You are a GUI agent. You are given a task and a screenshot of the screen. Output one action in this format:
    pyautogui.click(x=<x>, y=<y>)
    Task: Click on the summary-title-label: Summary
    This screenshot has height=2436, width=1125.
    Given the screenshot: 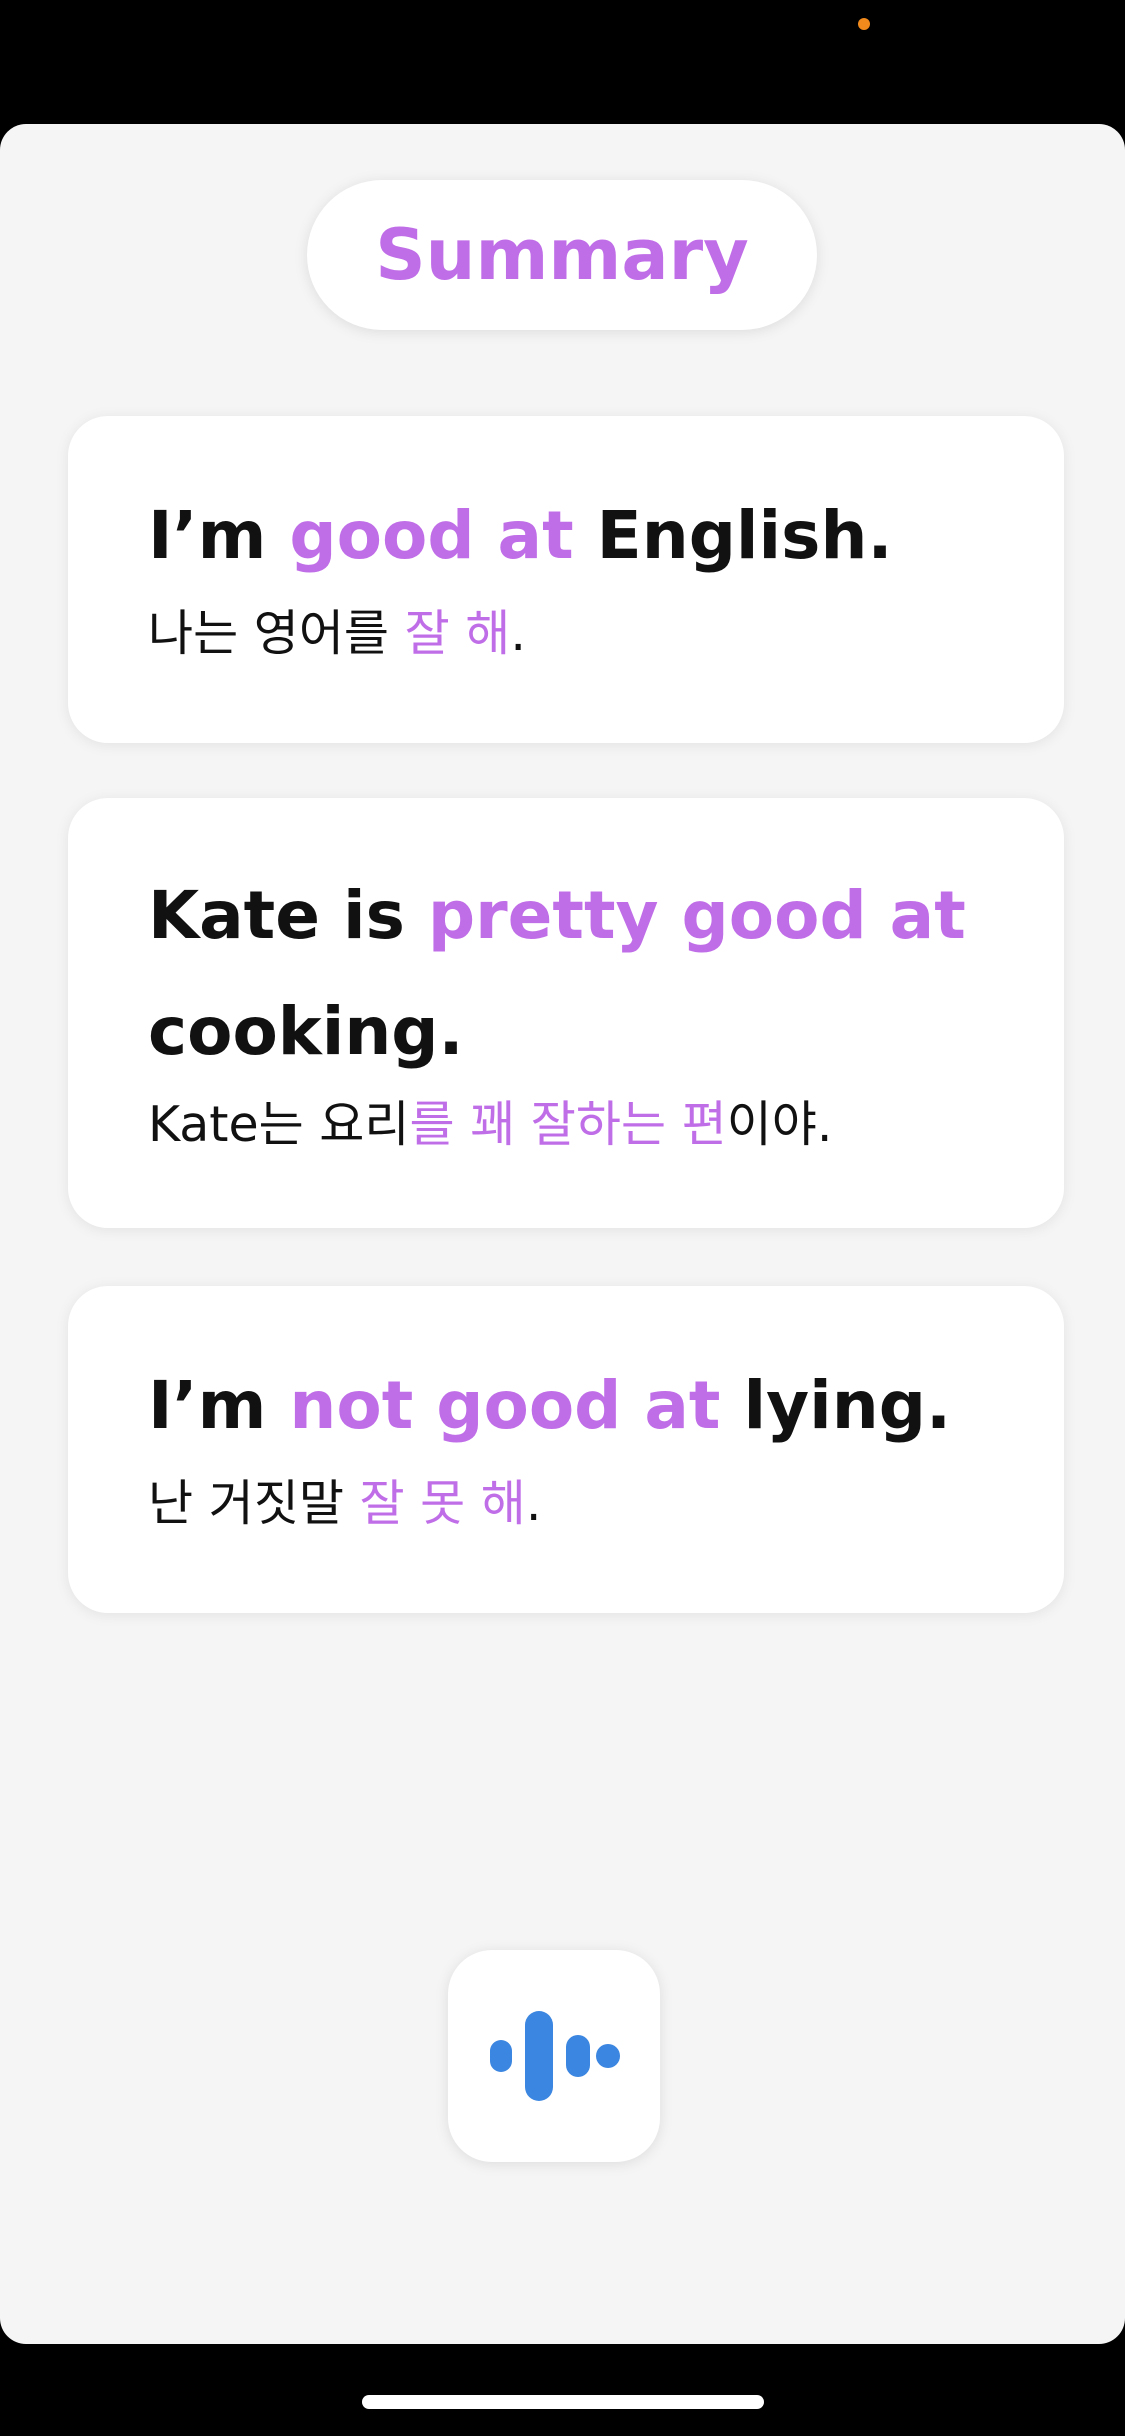 What is the action you would take?
    pyautogui.click(x=562, y=255)
    